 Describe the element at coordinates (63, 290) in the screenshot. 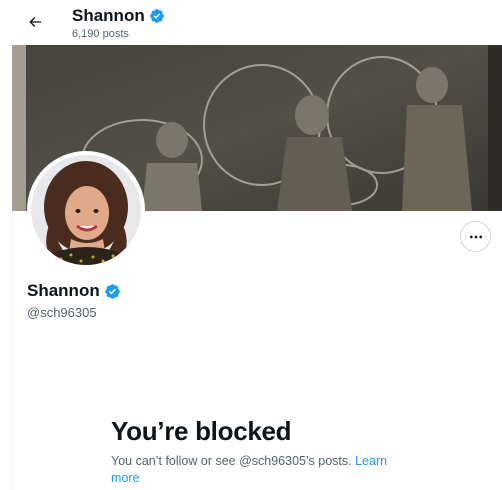

I see `profile-name-text: Shannon` at that location.